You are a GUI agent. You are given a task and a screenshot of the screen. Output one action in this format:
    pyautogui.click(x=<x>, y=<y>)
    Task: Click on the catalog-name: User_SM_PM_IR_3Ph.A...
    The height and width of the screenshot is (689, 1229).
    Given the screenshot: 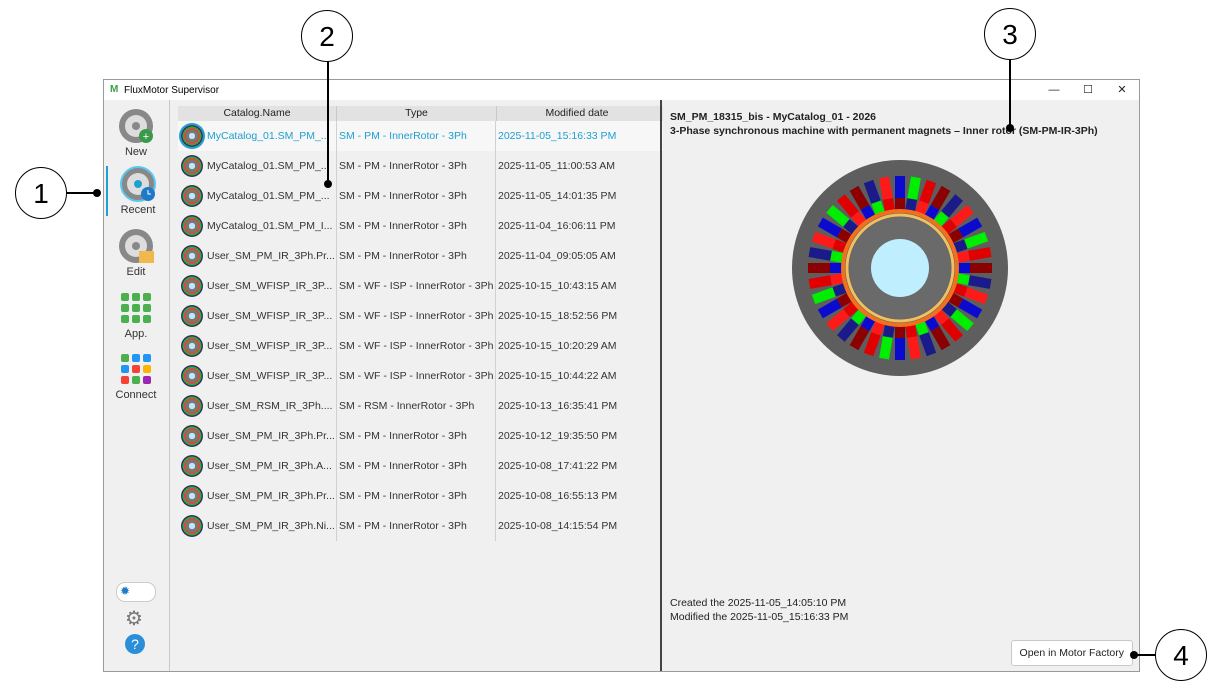 What is the action you would take?
    pyautogui.click(x=269, y=466)
    